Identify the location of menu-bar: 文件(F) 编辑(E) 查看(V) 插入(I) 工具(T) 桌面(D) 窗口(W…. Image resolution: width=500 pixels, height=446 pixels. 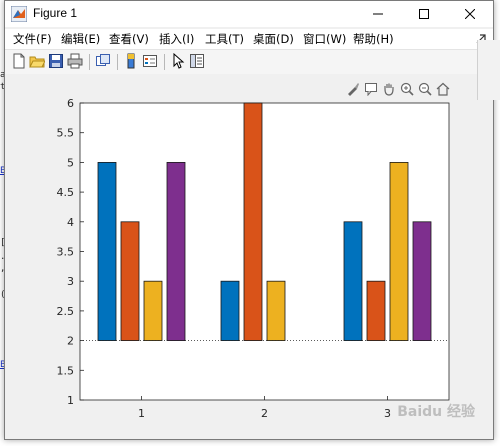
(249, 39).